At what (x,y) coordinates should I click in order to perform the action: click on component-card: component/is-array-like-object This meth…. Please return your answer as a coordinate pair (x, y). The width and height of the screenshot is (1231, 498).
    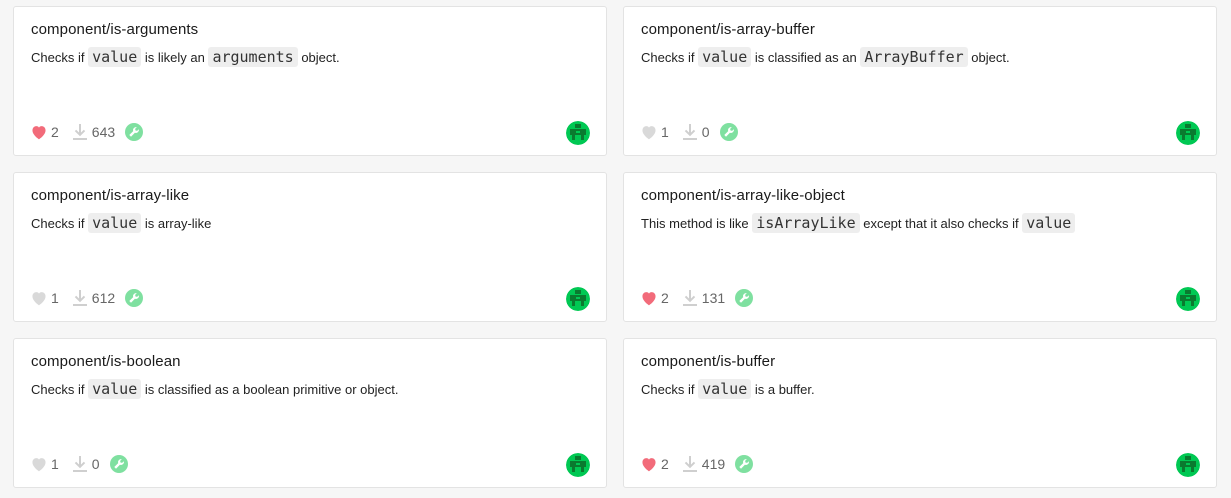
    Looking at the image, I should click on (920, 247).